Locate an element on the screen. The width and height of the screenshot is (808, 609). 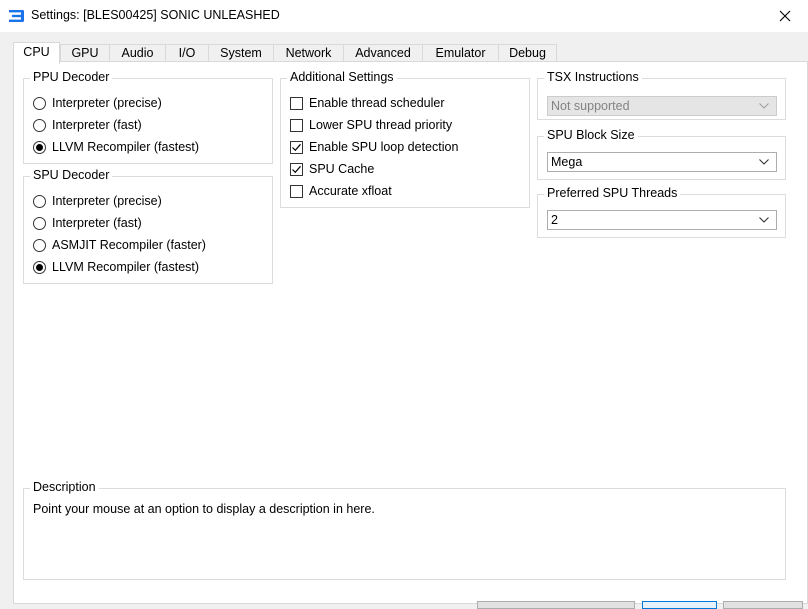
ppu-option-interpreter-fast: Interpreter (fast) is located at coordinates (87, 125).